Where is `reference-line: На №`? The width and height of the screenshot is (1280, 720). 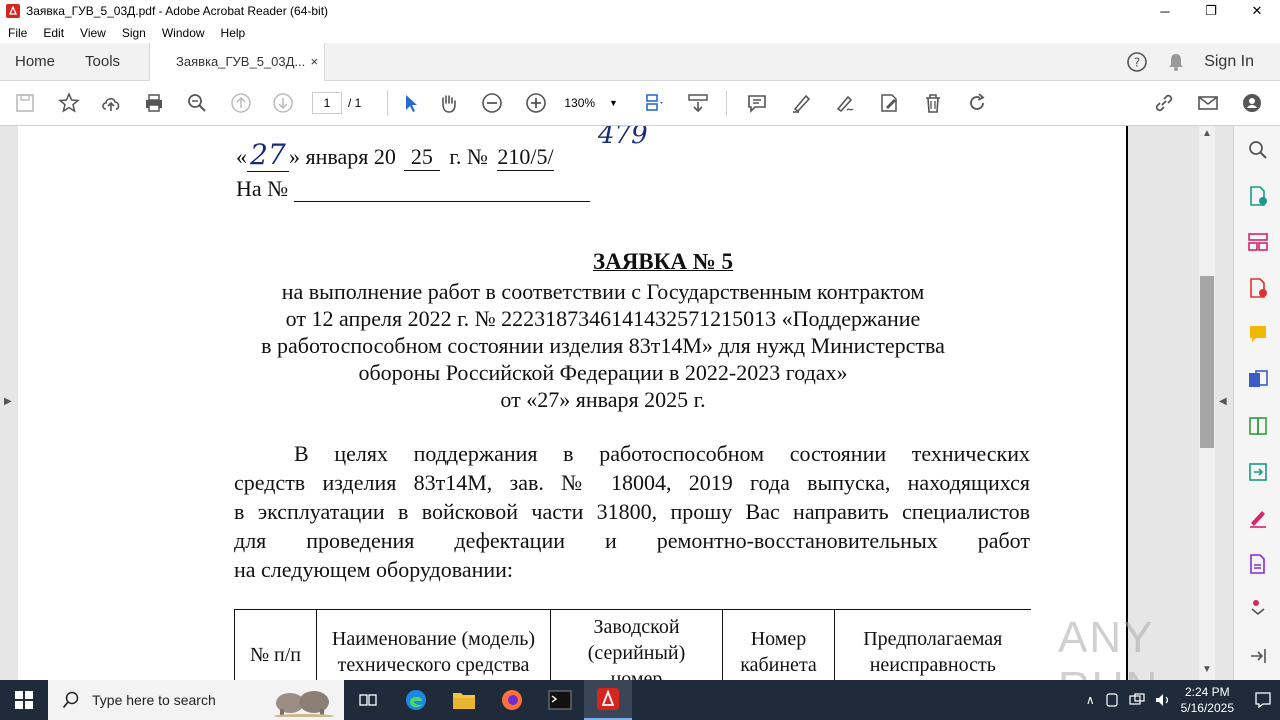 reference-line: На № is located at coordinates (413, 189).